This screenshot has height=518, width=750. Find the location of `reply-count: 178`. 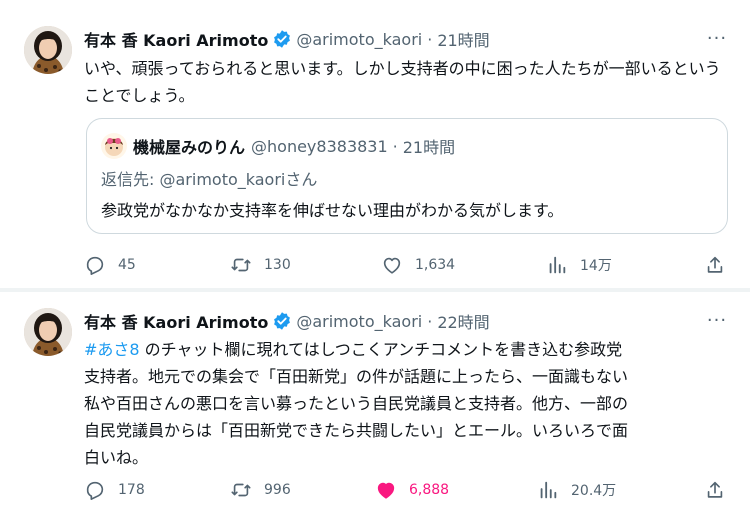

reply-count: 178 is located at coordinates (131, 490).